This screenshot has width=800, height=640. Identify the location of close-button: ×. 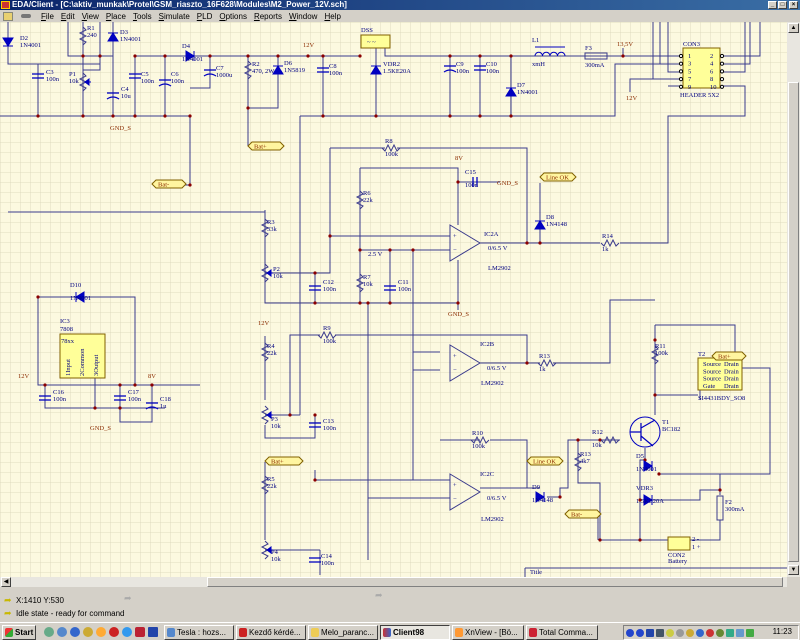
(793, 5).